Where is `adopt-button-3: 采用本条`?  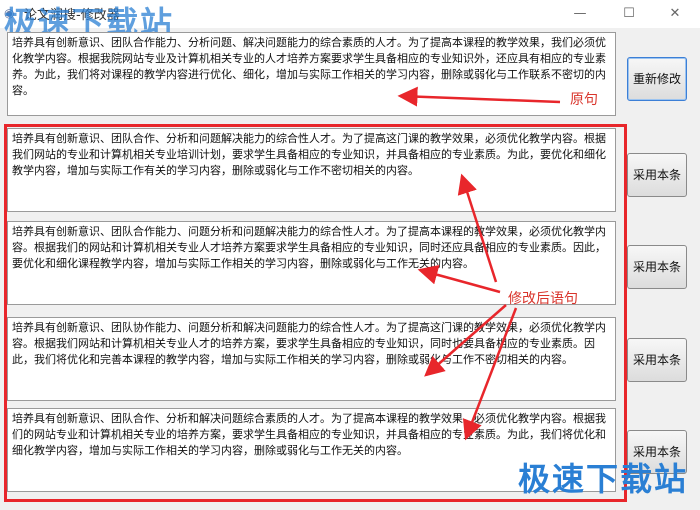 adopt-button-3: 采用本条 is located at coordinates (657, 360).